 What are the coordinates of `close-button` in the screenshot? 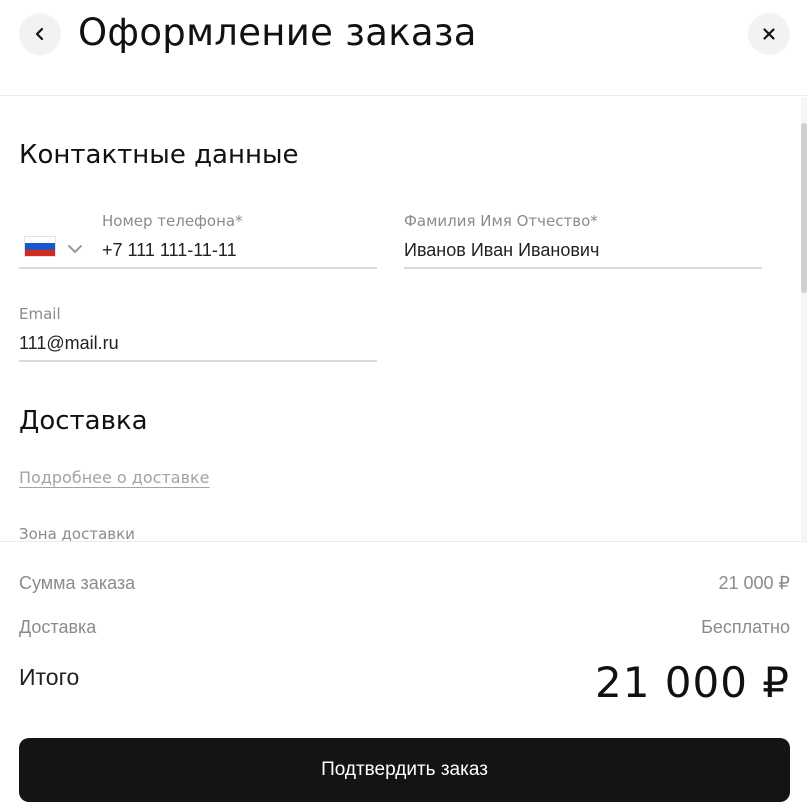 It's located at (769, 34).